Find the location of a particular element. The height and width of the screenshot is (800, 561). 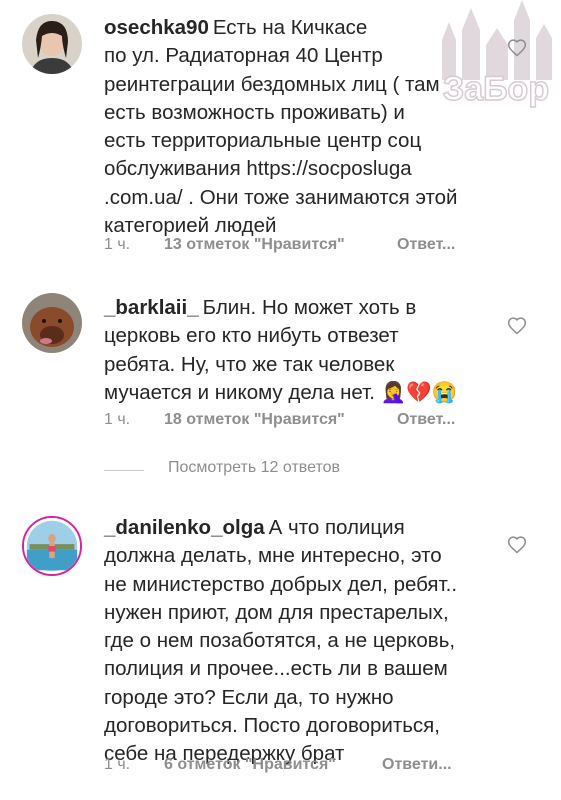

comment-line: нужен приют, дом для престарелых, is located at coordinates (276, 612).